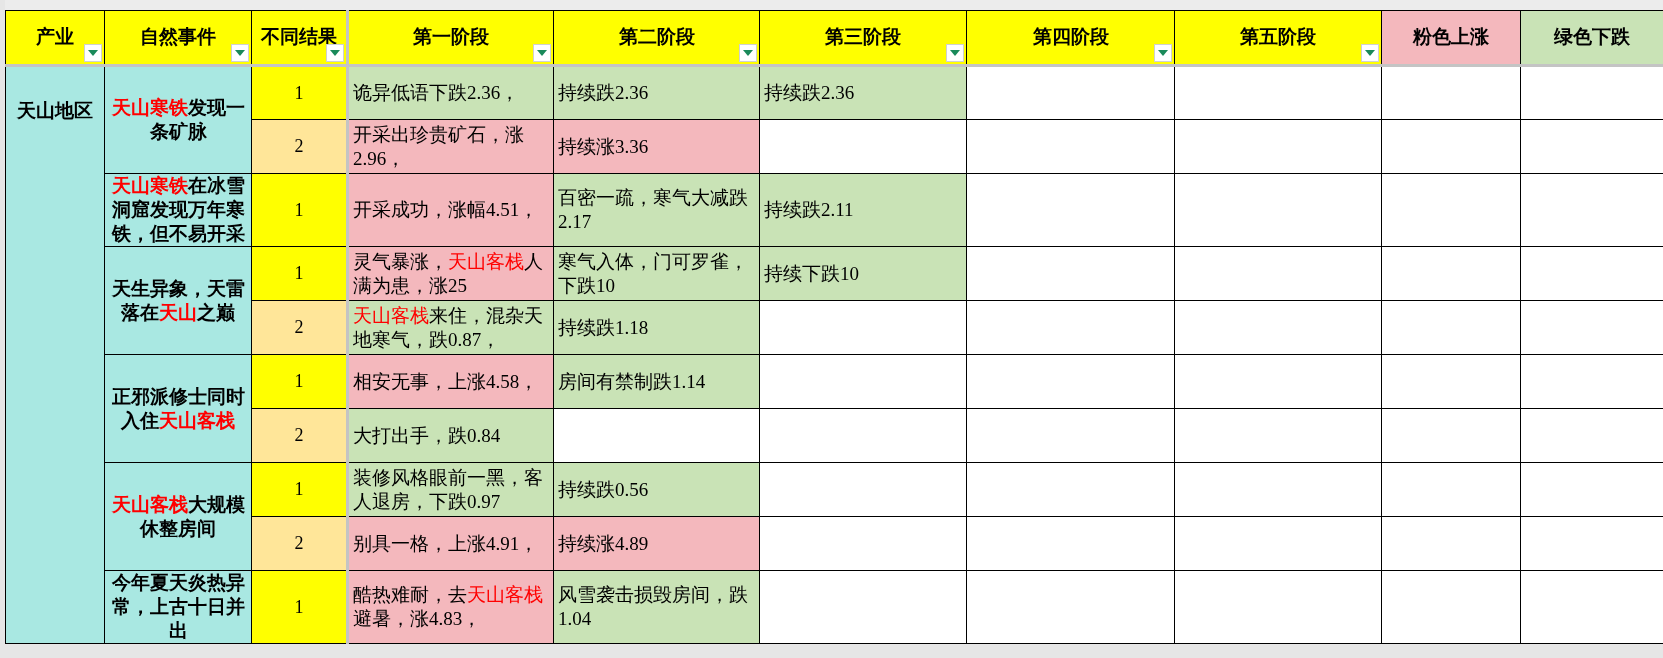 The width and height of the screenshot is (1663, 658). What do you see at coordinates (656, 146) in the screenshot?
I see `stage-cell: 持续涨3.36` at bounding box center [656, 146].